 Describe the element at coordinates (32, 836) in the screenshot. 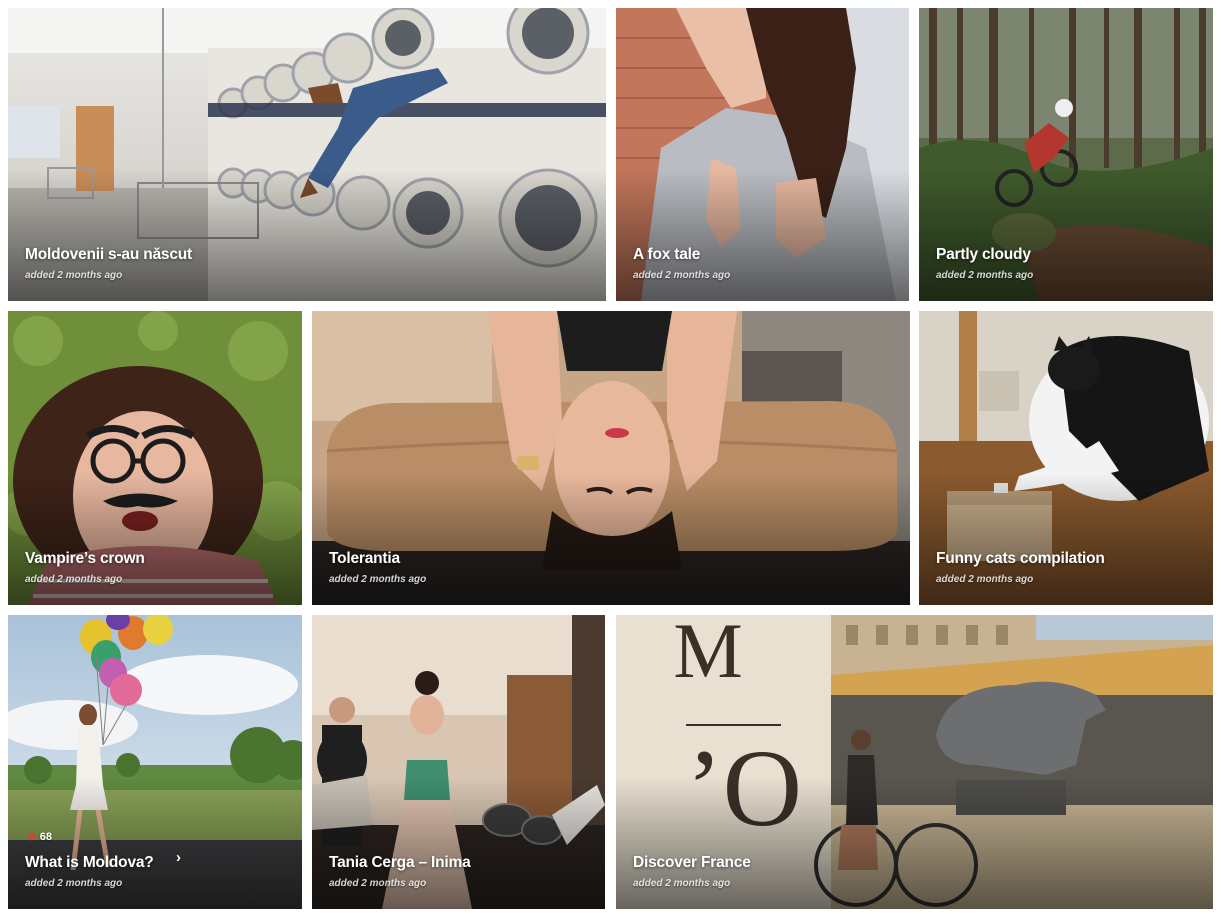

I see `heart-icon: ♥` at that location.